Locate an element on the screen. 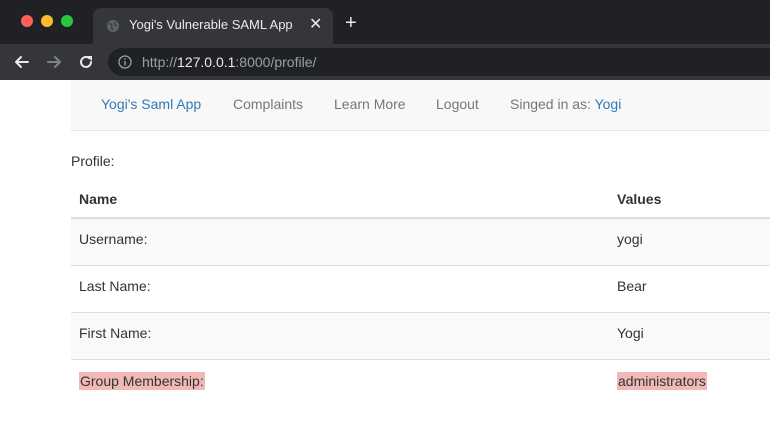  row-name-highlighted: Group Membership: is located at coordinates (142, 381).